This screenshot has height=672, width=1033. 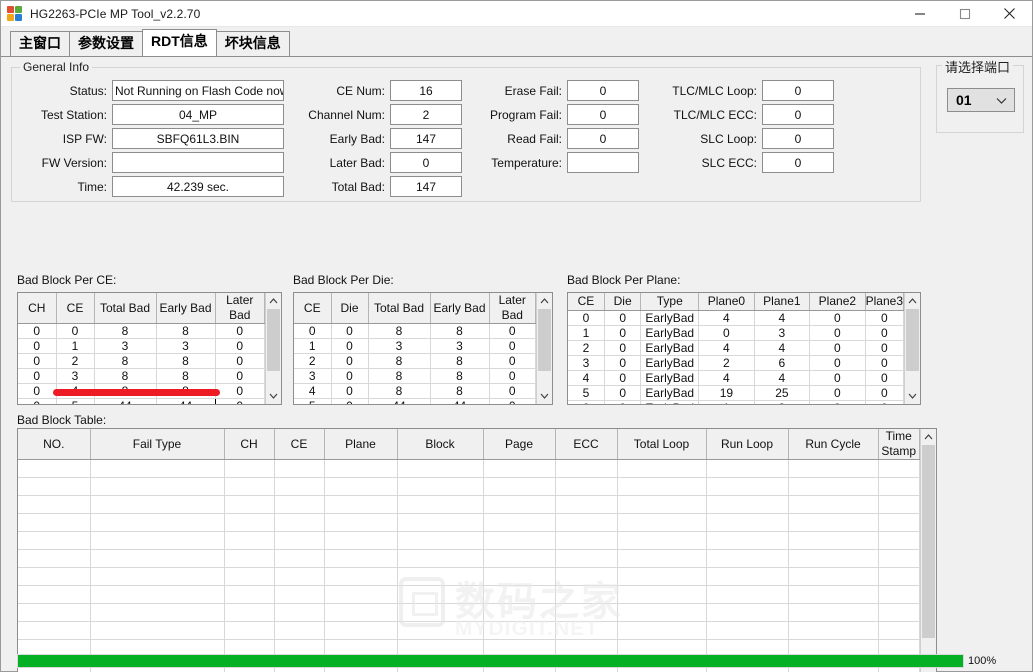 What do you see at coordinates (736, 363) in the screenshot?
I see `table-row: 3 0 EarlyBad 2 6 0 0` at bounding box center [736, 363].